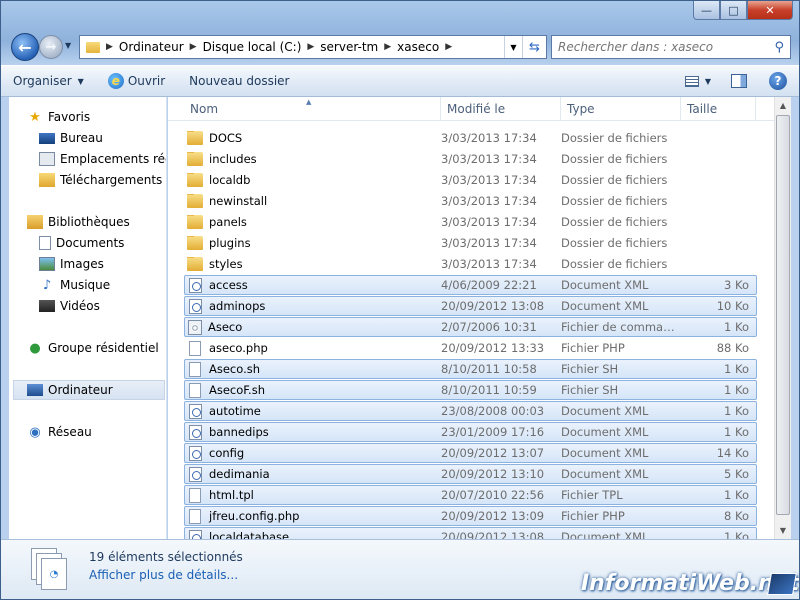  I want to click on file-row: access 4/06/2009 22:21 Document XML 3 Ko, so click(470, 285).